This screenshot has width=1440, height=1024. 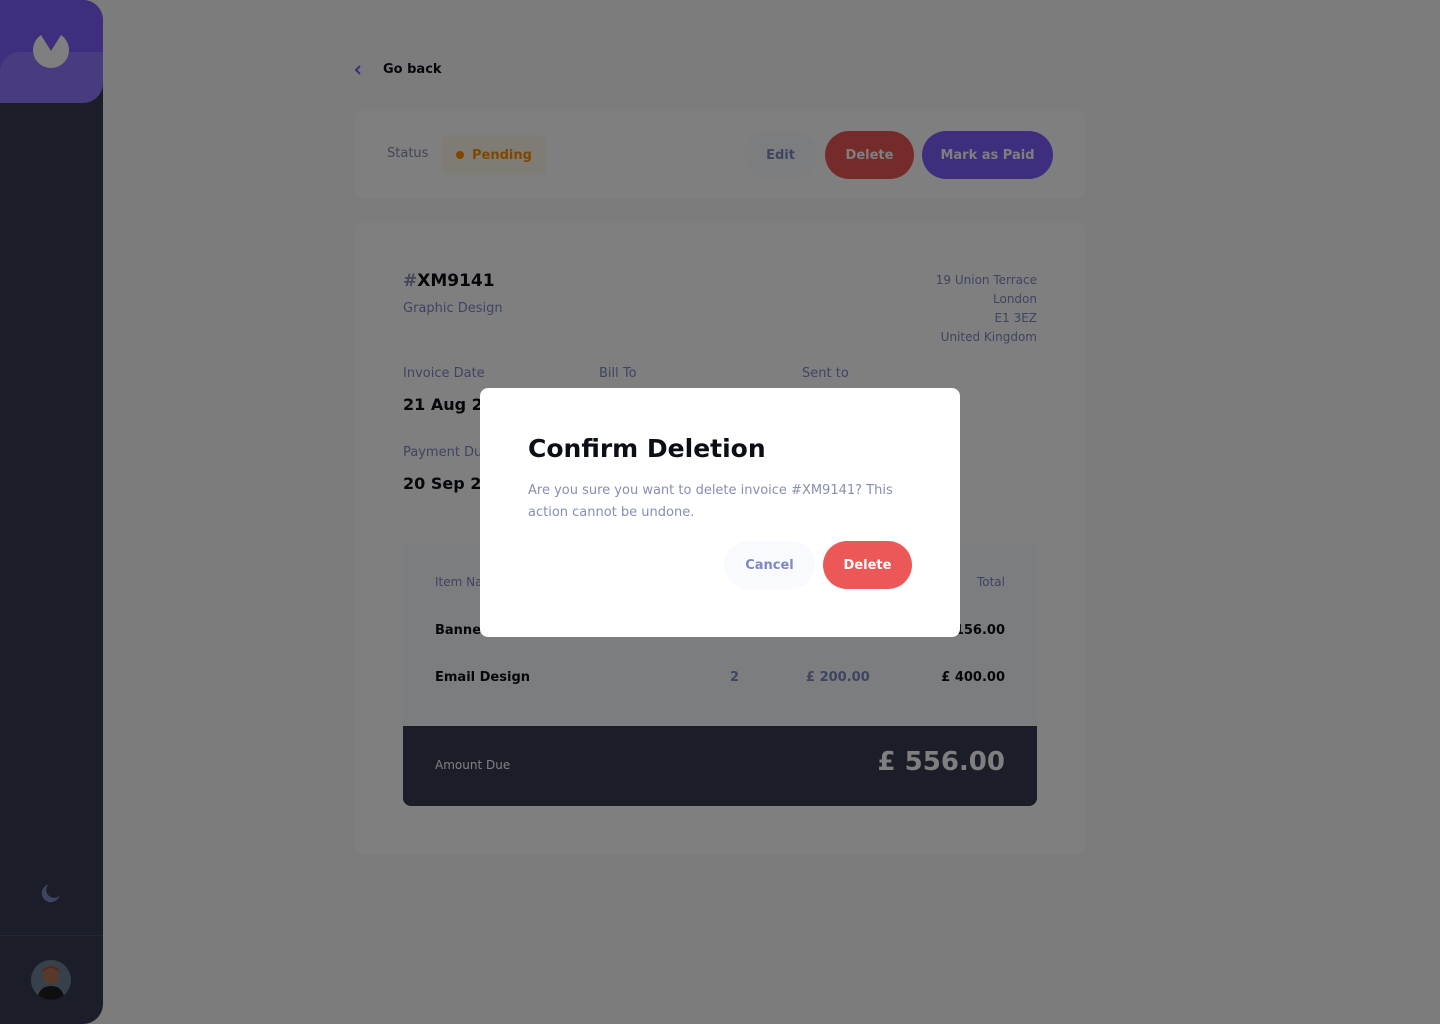 I want to click on confirm-delete-button: Delete, so click(x=867, y=565).